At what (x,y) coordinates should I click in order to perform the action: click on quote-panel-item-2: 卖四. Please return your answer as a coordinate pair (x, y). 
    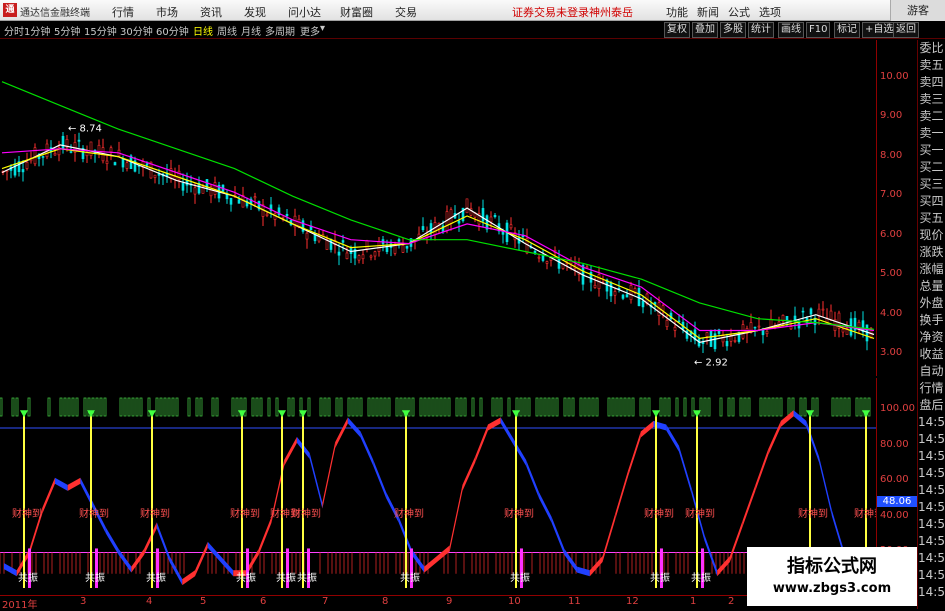
    Looking at the image, I should click on (931, 82).